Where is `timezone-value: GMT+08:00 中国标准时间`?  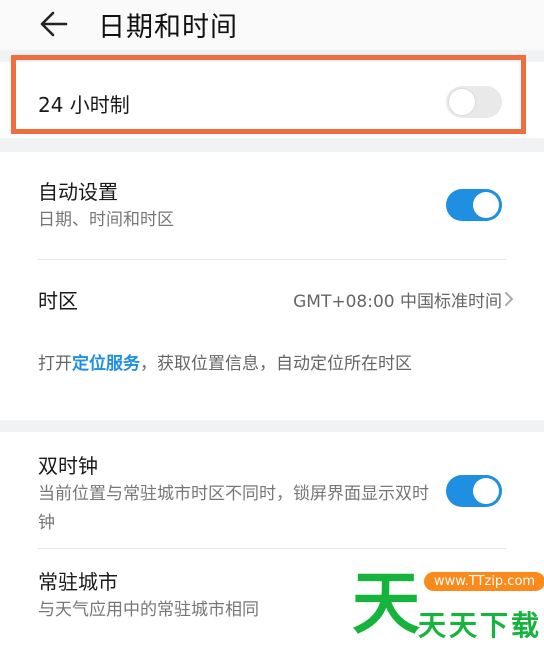 timezone-value: GMT+08:00 中国标准时间 is located at coordinates (397, 302).